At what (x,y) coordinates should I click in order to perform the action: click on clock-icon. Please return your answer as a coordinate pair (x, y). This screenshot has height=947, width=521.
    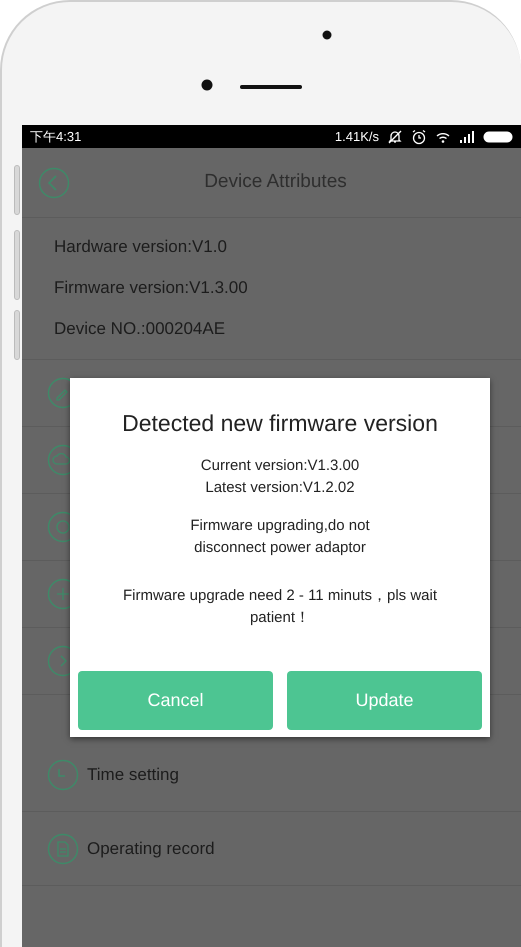
    Looking at the image, I should click on (63, 774).